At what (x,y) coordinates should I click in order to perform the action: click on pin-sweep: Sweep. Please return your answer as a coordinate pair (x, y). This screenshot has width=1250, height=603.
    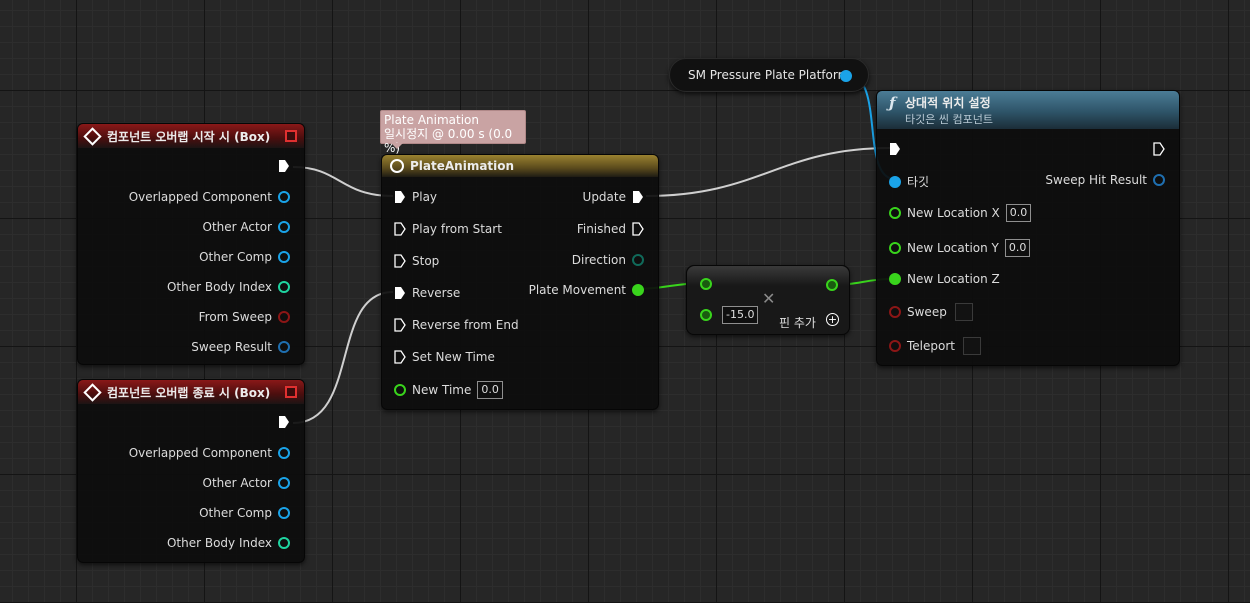
    Looking at the image, I should click on (931, 312).